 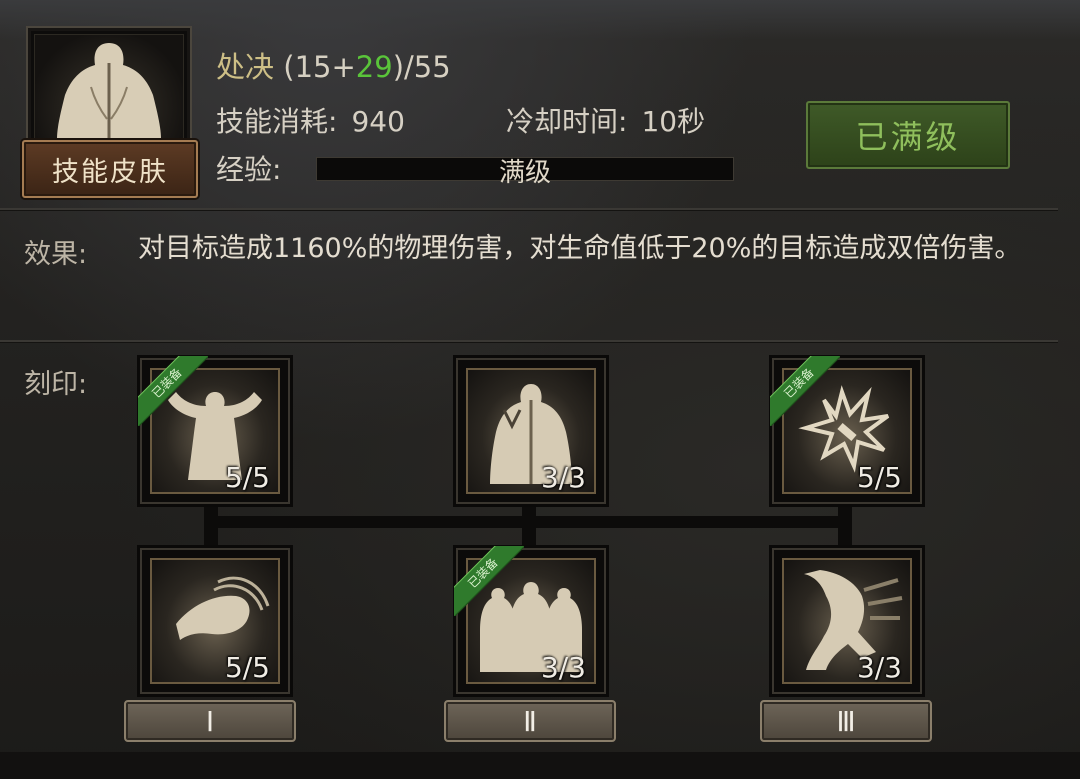 What do you see at coordinates (531, 431) in the screenshot?
I see `imprint-node-2: 3/3` at bounding box center [531, 431].